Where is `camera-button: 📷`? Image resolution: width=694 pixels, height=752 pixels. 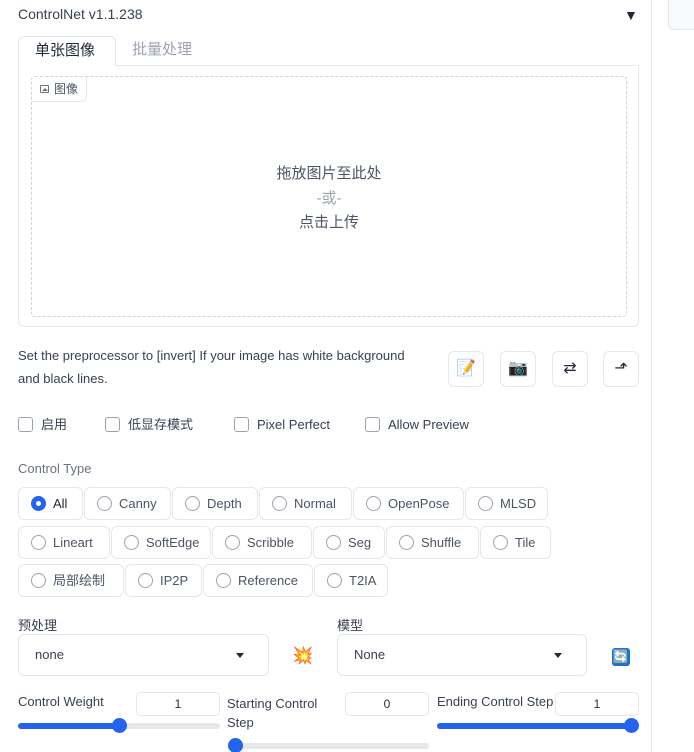
camera-button: 📷 is located at coordinates (518, 369).